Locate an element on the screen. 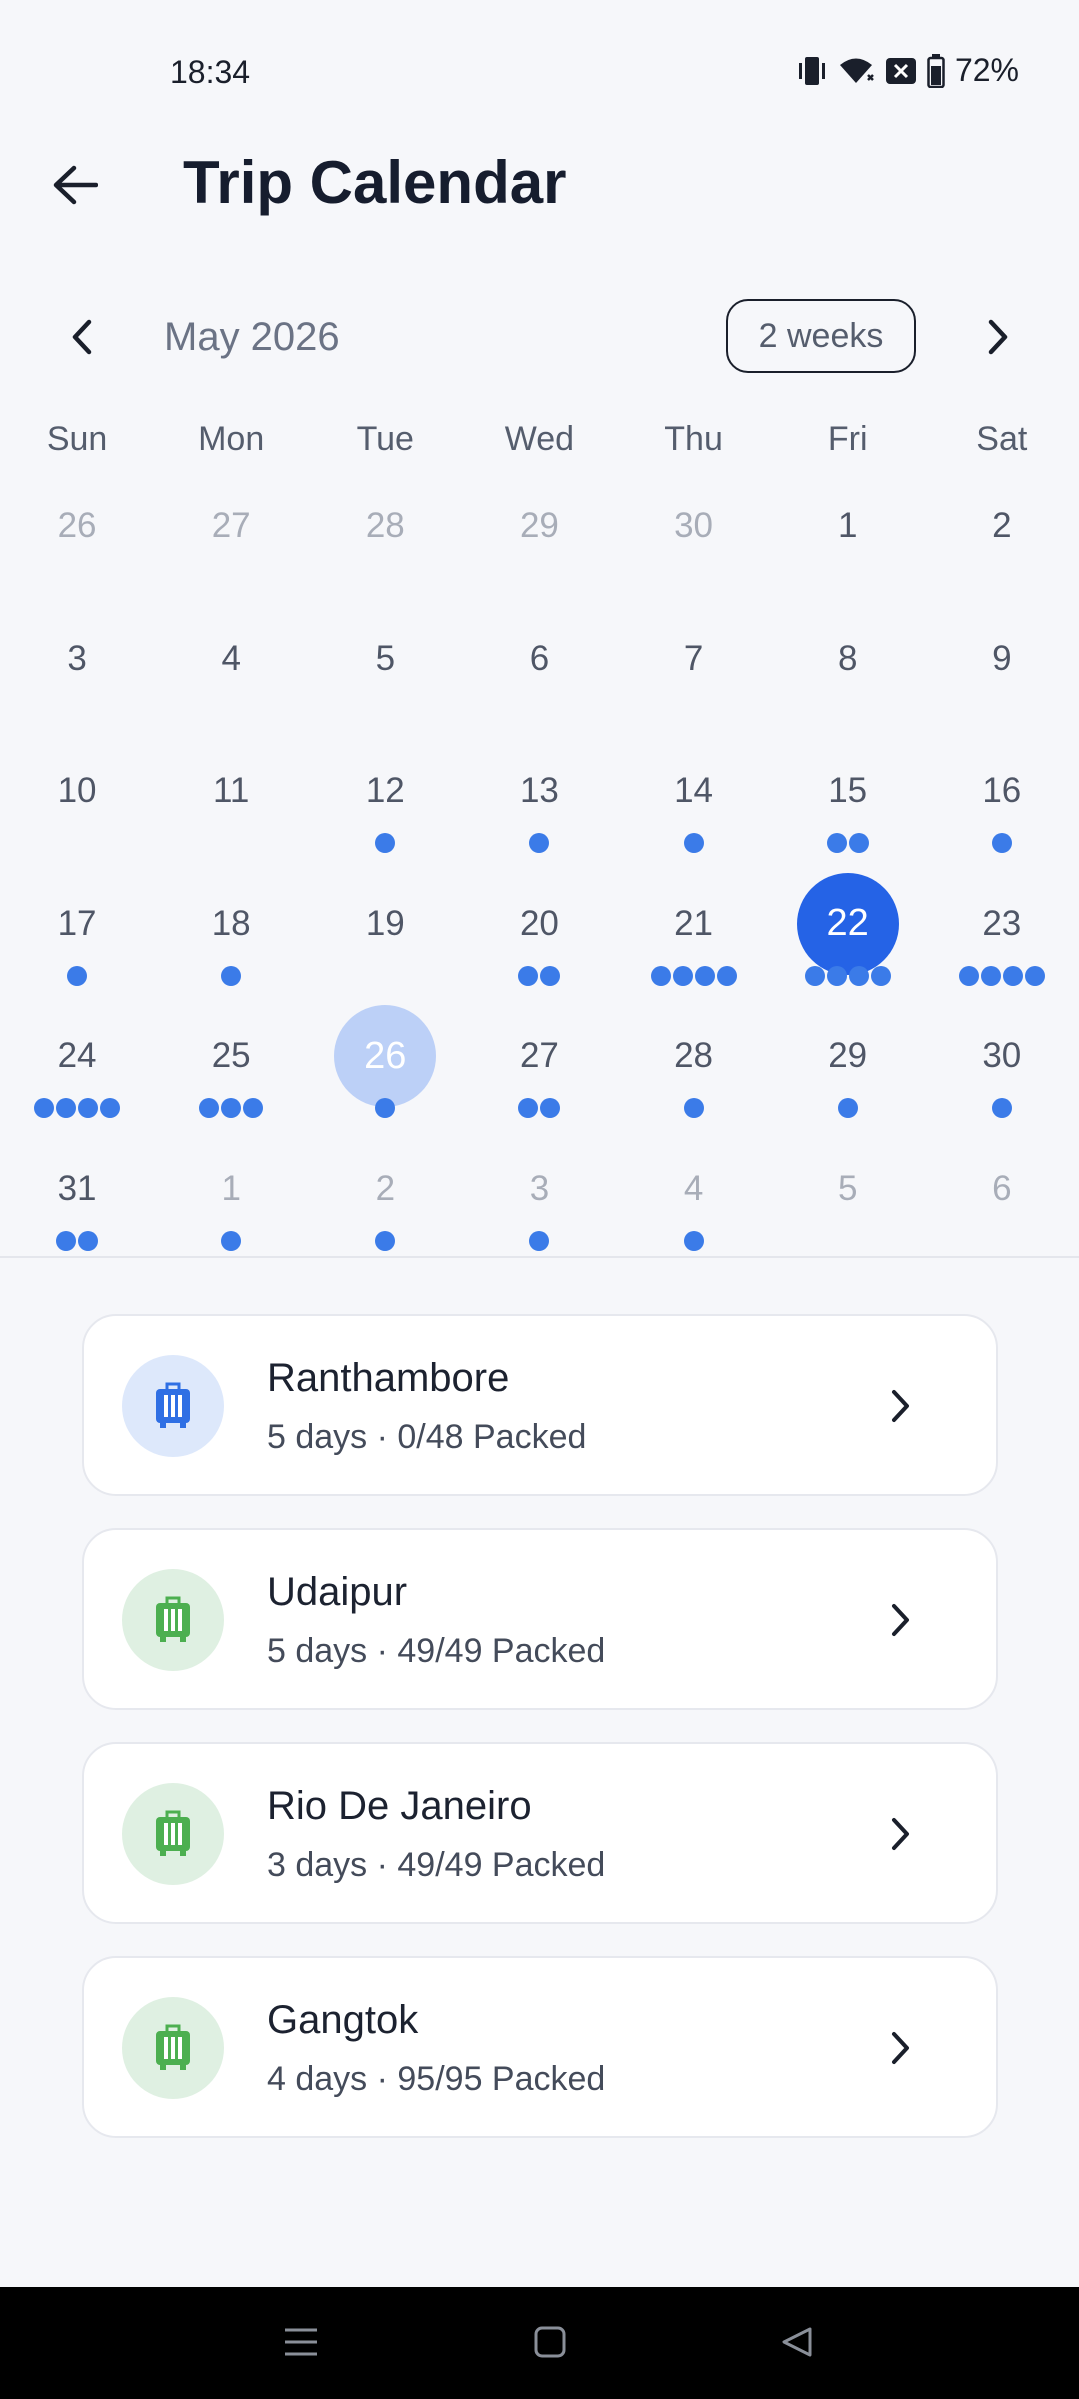  trip-card: Rio De Janeiro 3 days · 49/49 Packed is located at coordinates (540, 1833).